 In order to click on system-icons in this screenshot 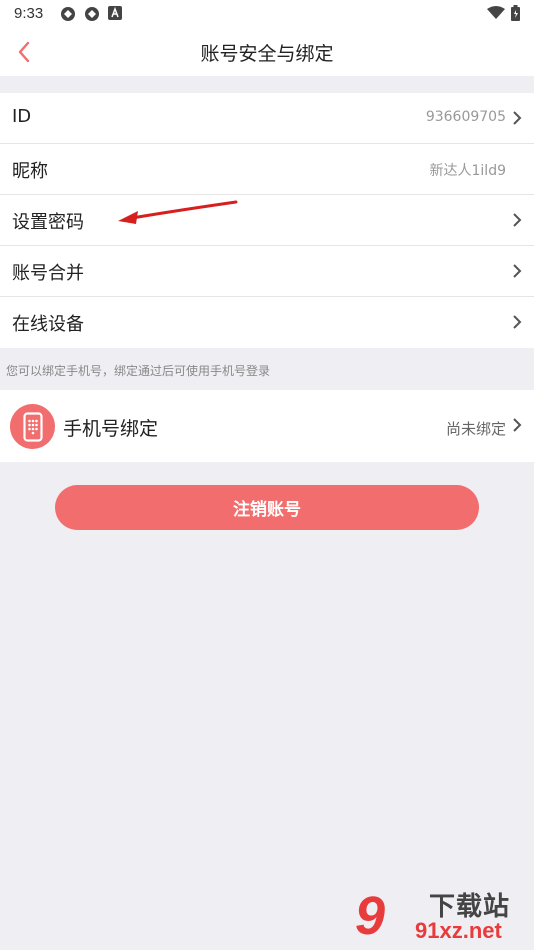, I will do `click(503, 13)`.